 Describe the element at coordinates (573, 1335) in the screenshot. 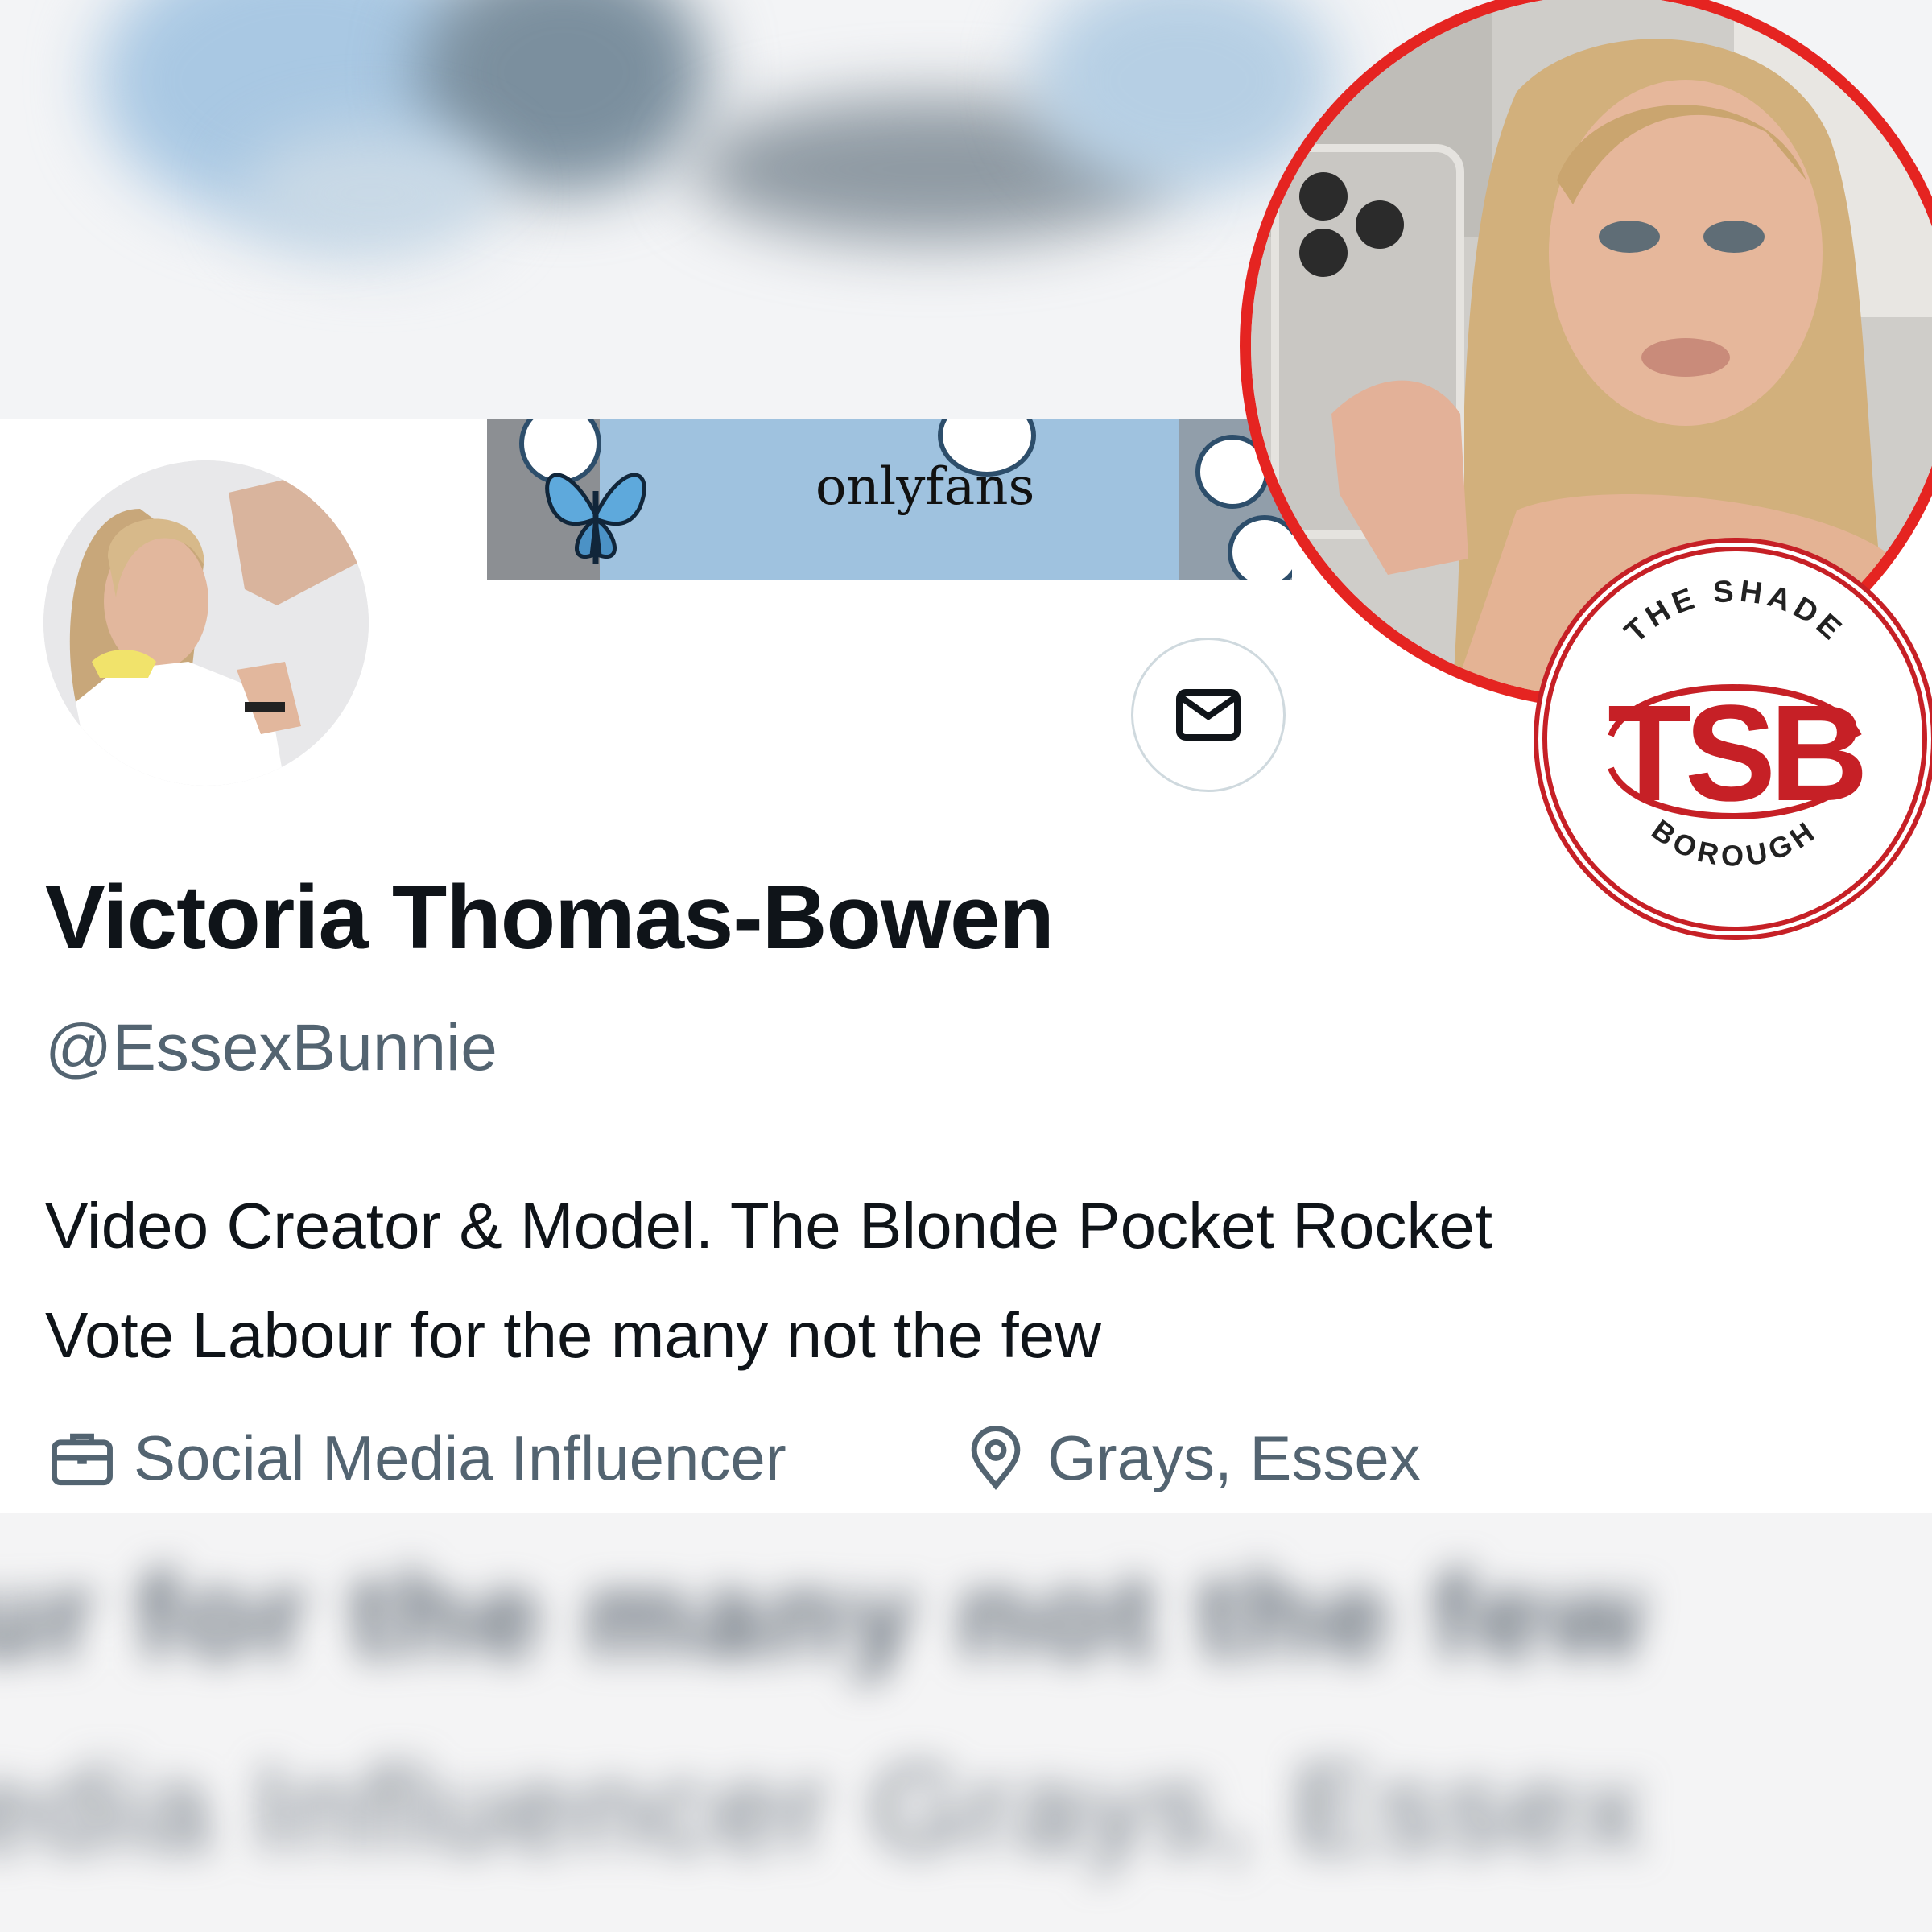

I see `bio-line: Vote Labour for the many not the few` at that location.